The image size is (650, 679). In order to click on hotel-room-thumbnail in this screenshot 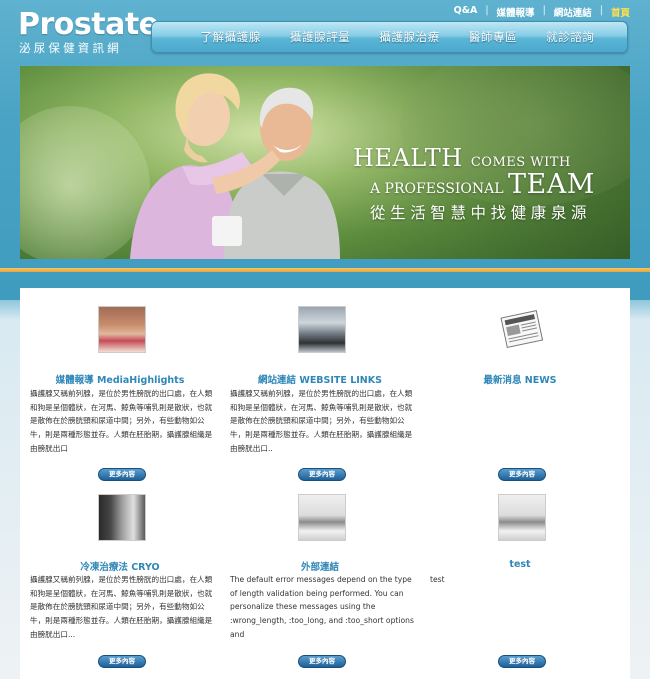, I will do `click(122, 329)`.